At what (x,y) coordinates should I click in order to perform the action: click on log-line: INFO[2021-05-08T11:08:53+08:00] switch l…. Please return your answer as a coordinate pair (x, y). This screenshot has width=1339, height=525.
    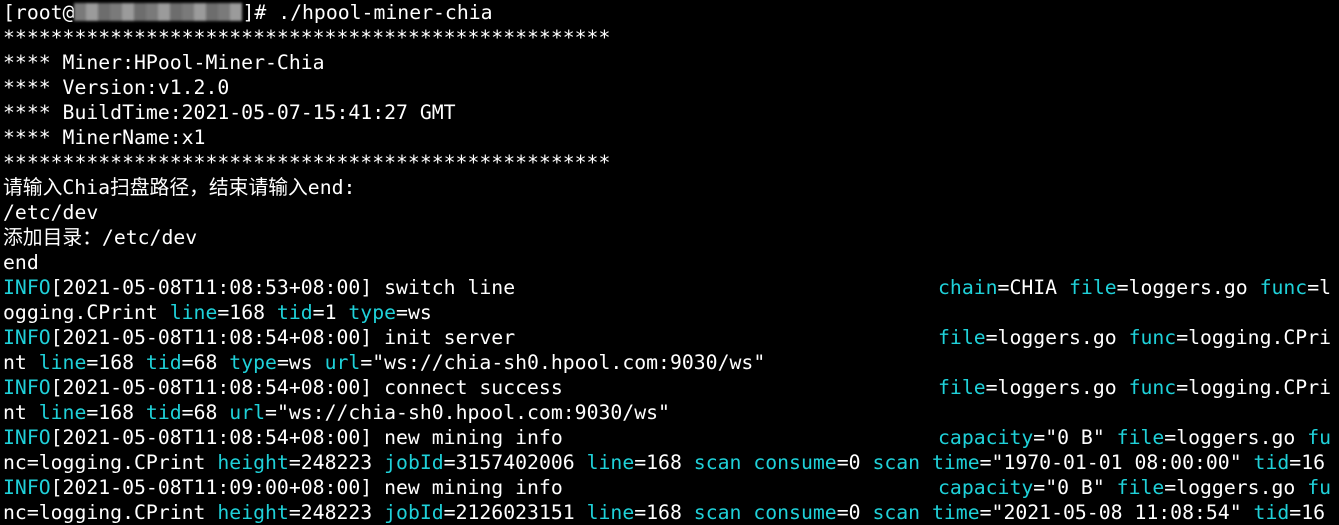
    Looking at the image, I should click on (671, 287).